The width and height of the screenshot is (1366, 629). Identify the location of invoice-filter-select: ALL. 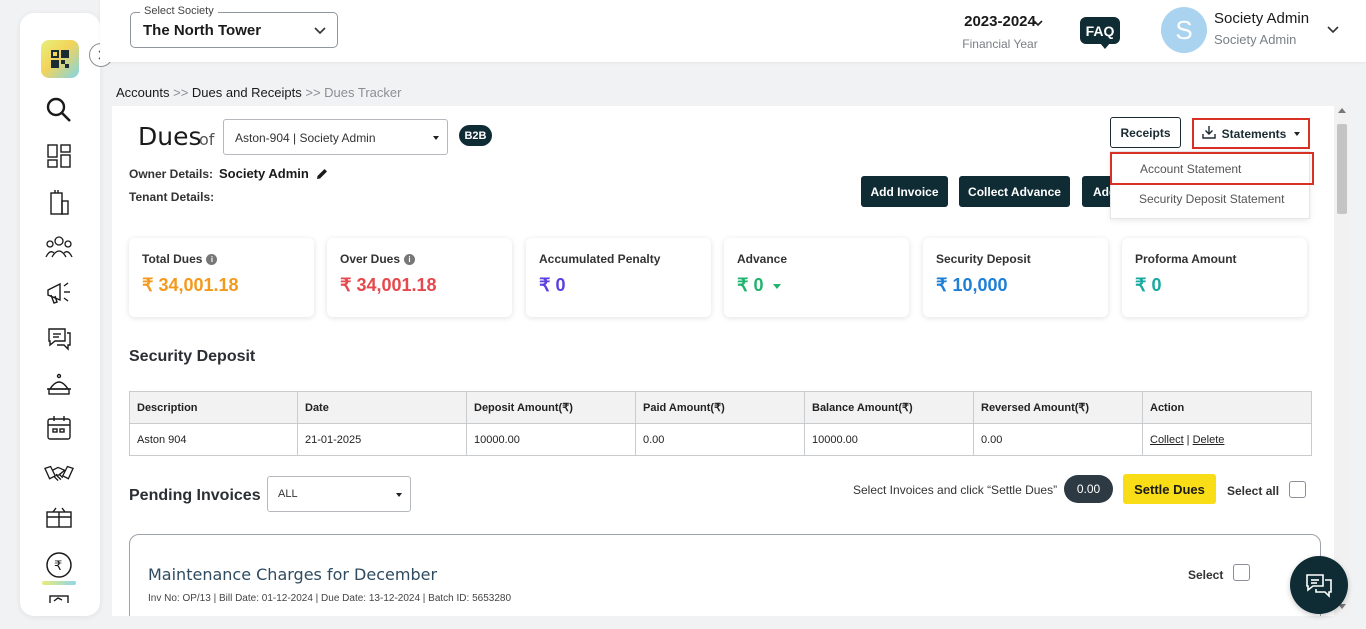
(339, 494).